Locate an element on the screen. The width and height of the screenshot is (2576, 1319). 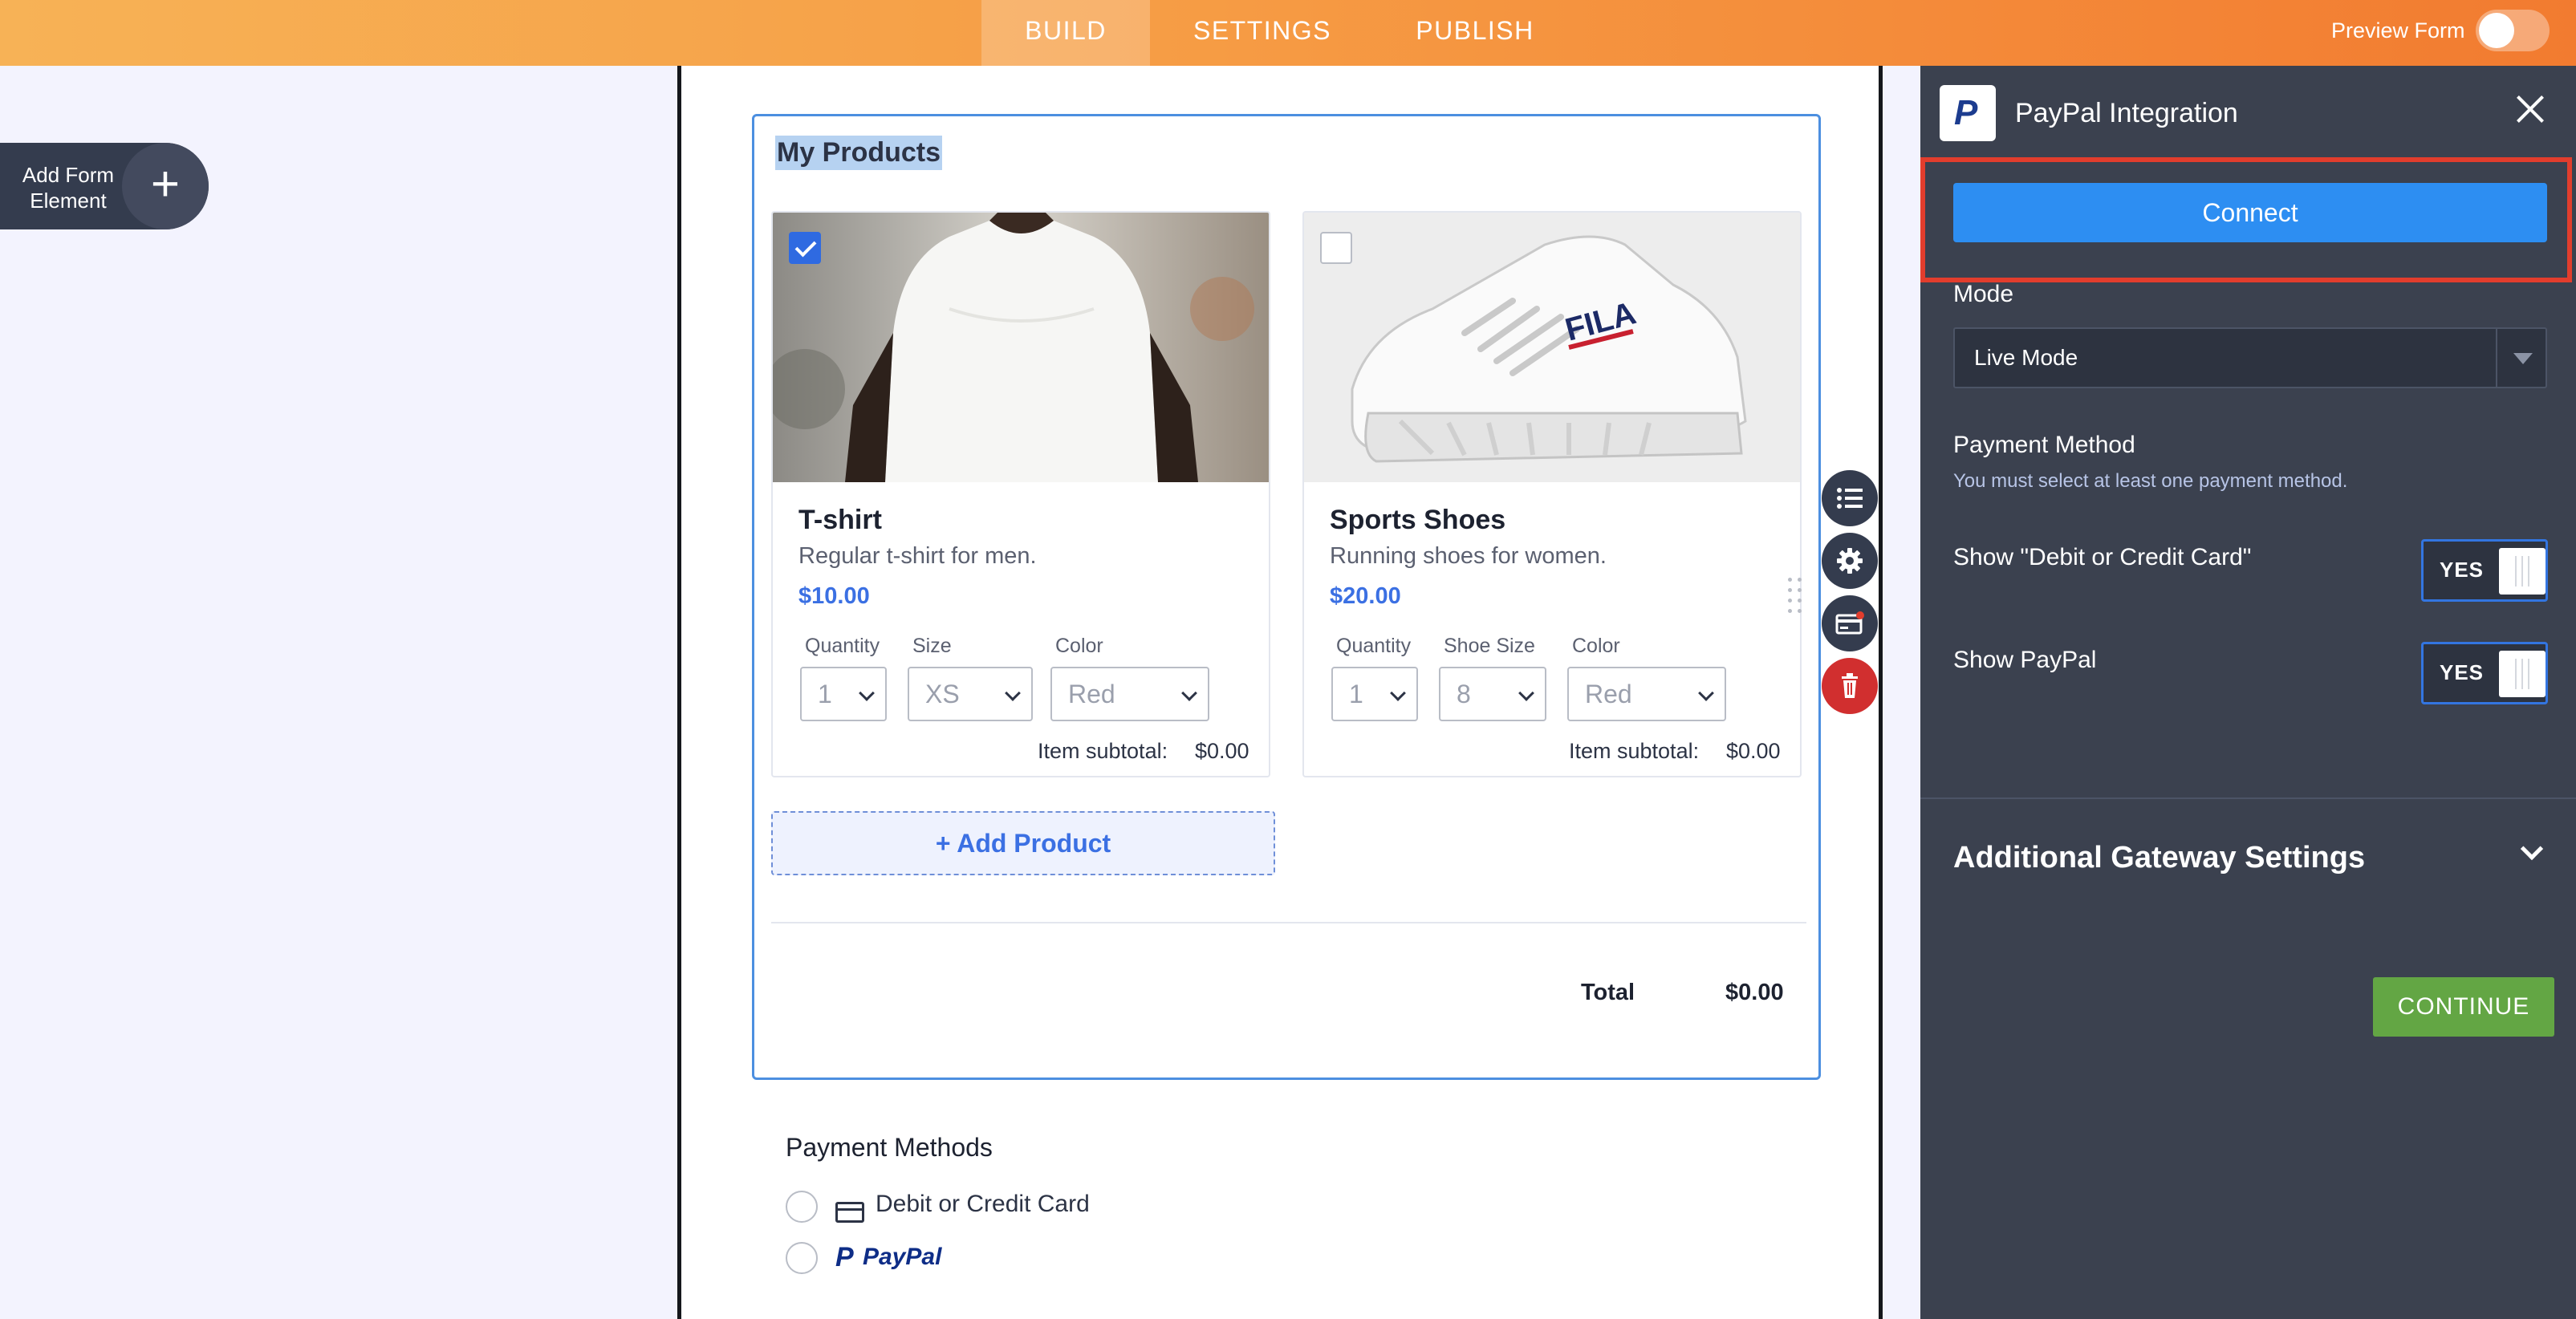
tab-settings: SETTINGS is located at coordinates (1262, 33).